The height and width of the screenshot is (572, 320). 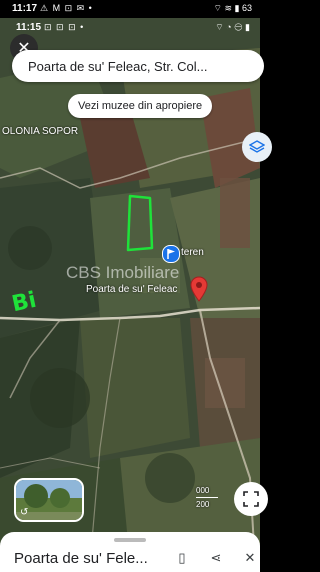 What do you see at coordinates (24, 302) in the screenshot?
I see `handwritten-annotation: Bi` at bounding box center [24, 302].